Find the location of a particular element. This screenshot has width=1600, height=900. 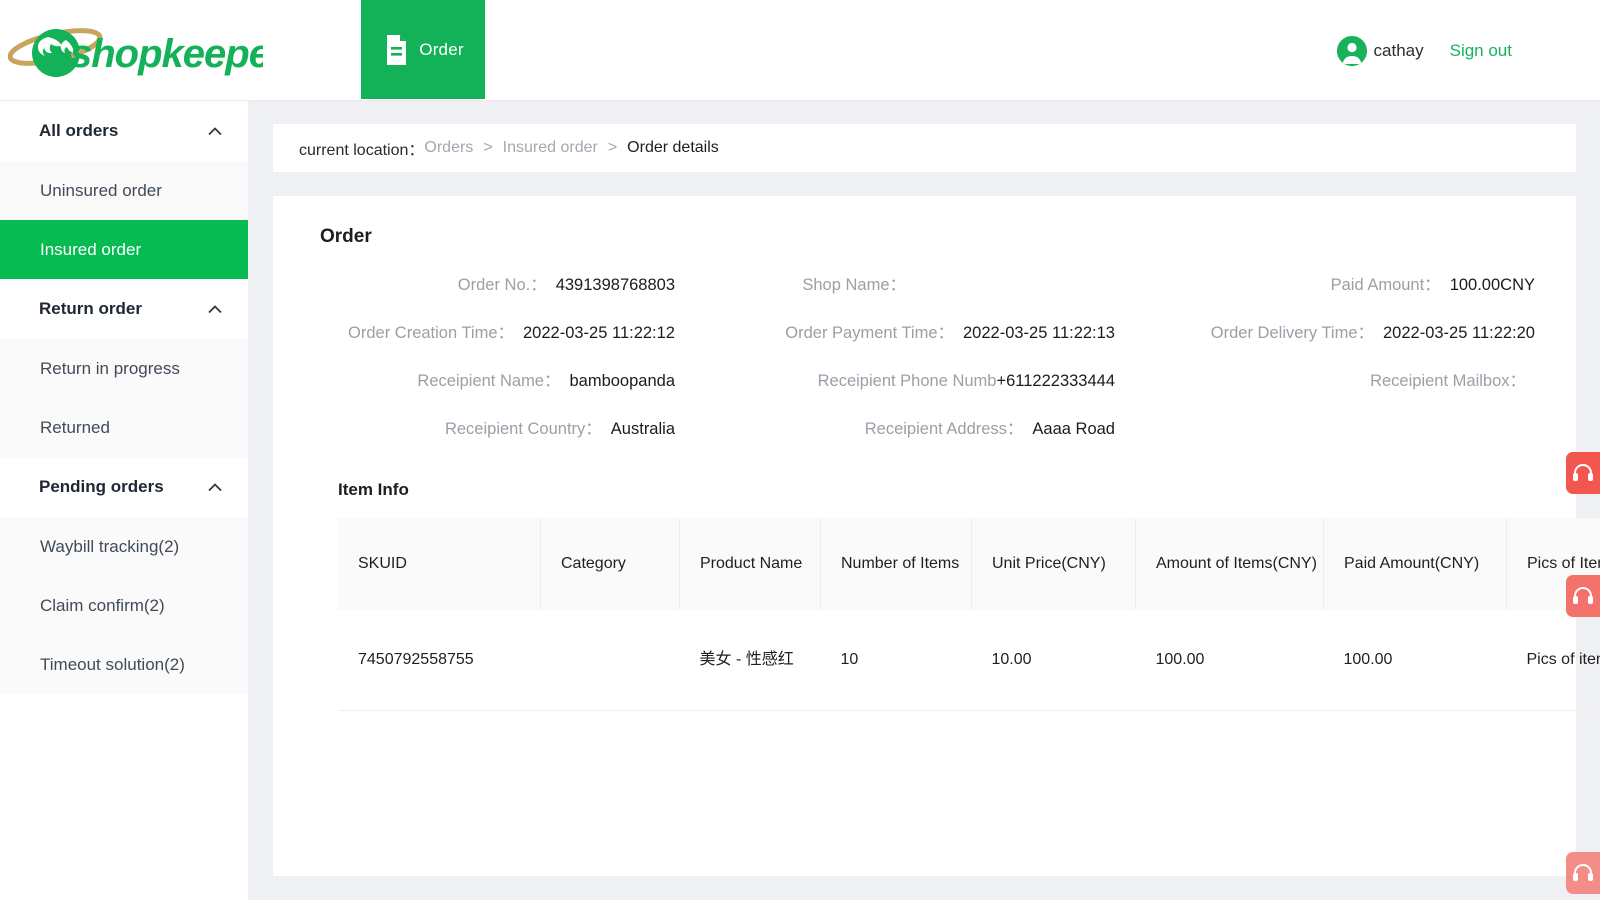

sidebar-item-timeout-solution: Timeout solution(2) is located at coordinates (124, 664).